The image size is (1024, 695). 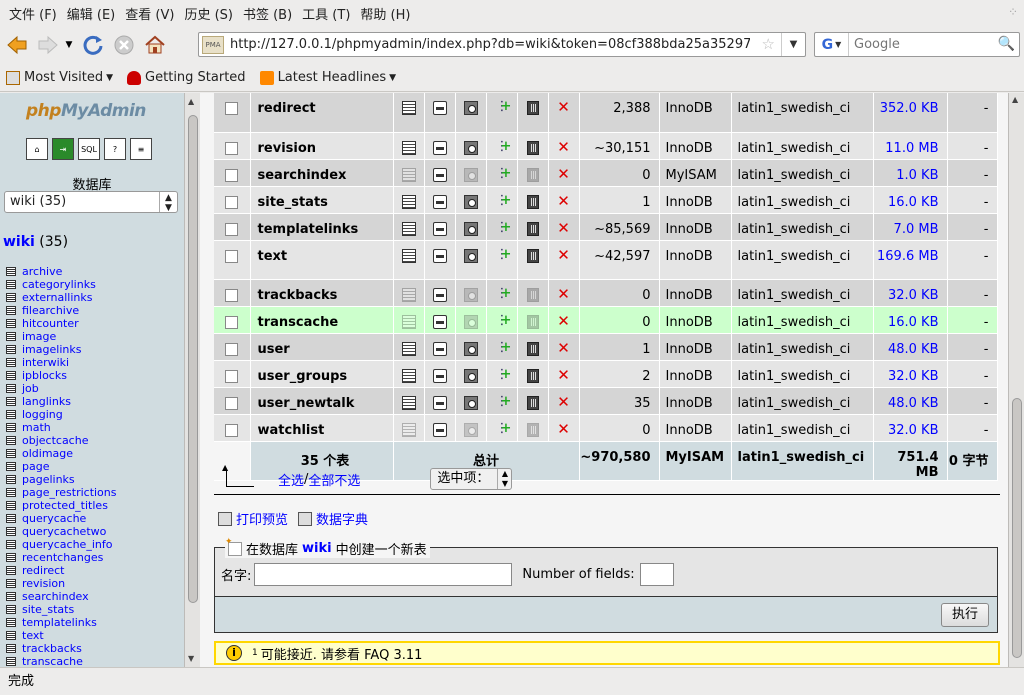 I want to click on menu-help: 帮助 (H), so click(x=385, y=13).